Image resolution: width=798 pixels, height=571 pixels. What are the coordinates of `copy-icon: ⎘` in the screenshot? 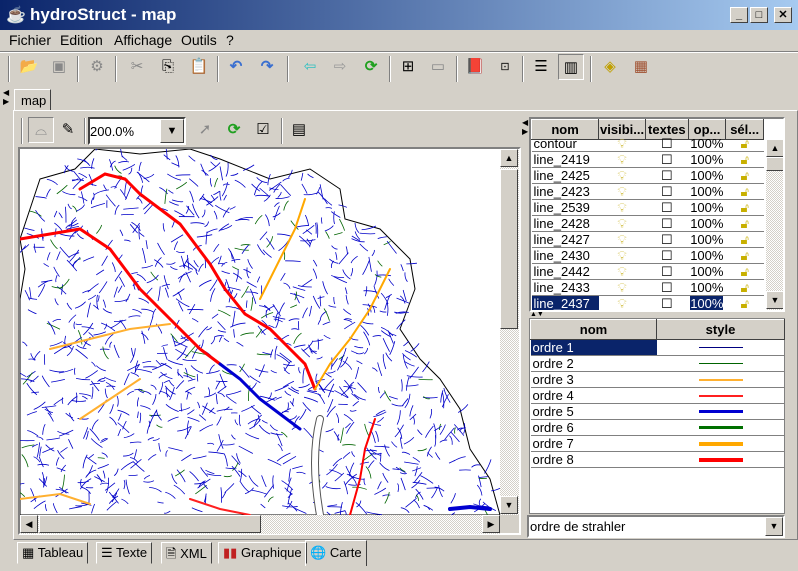 It's located at (168, 67).